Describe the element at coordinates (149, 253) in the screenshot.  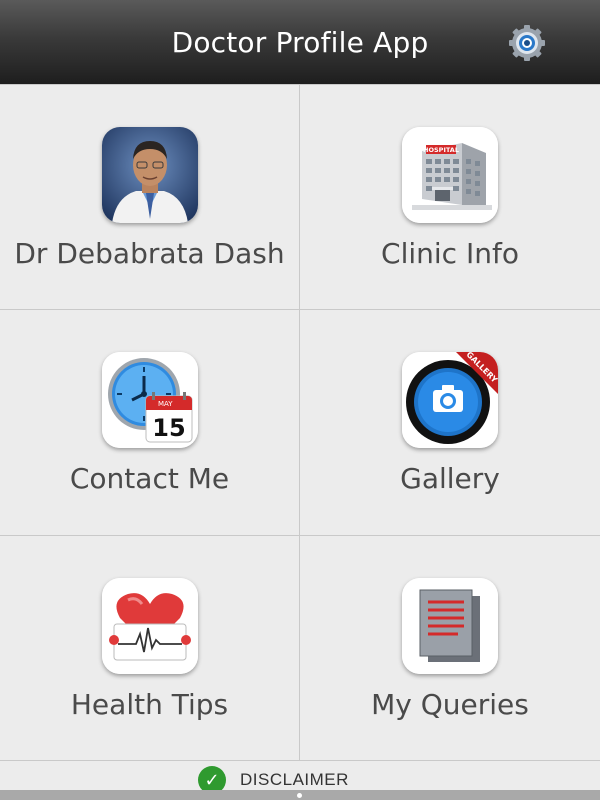
I see `tile-label: Dr Debabrata Dash` at that location.